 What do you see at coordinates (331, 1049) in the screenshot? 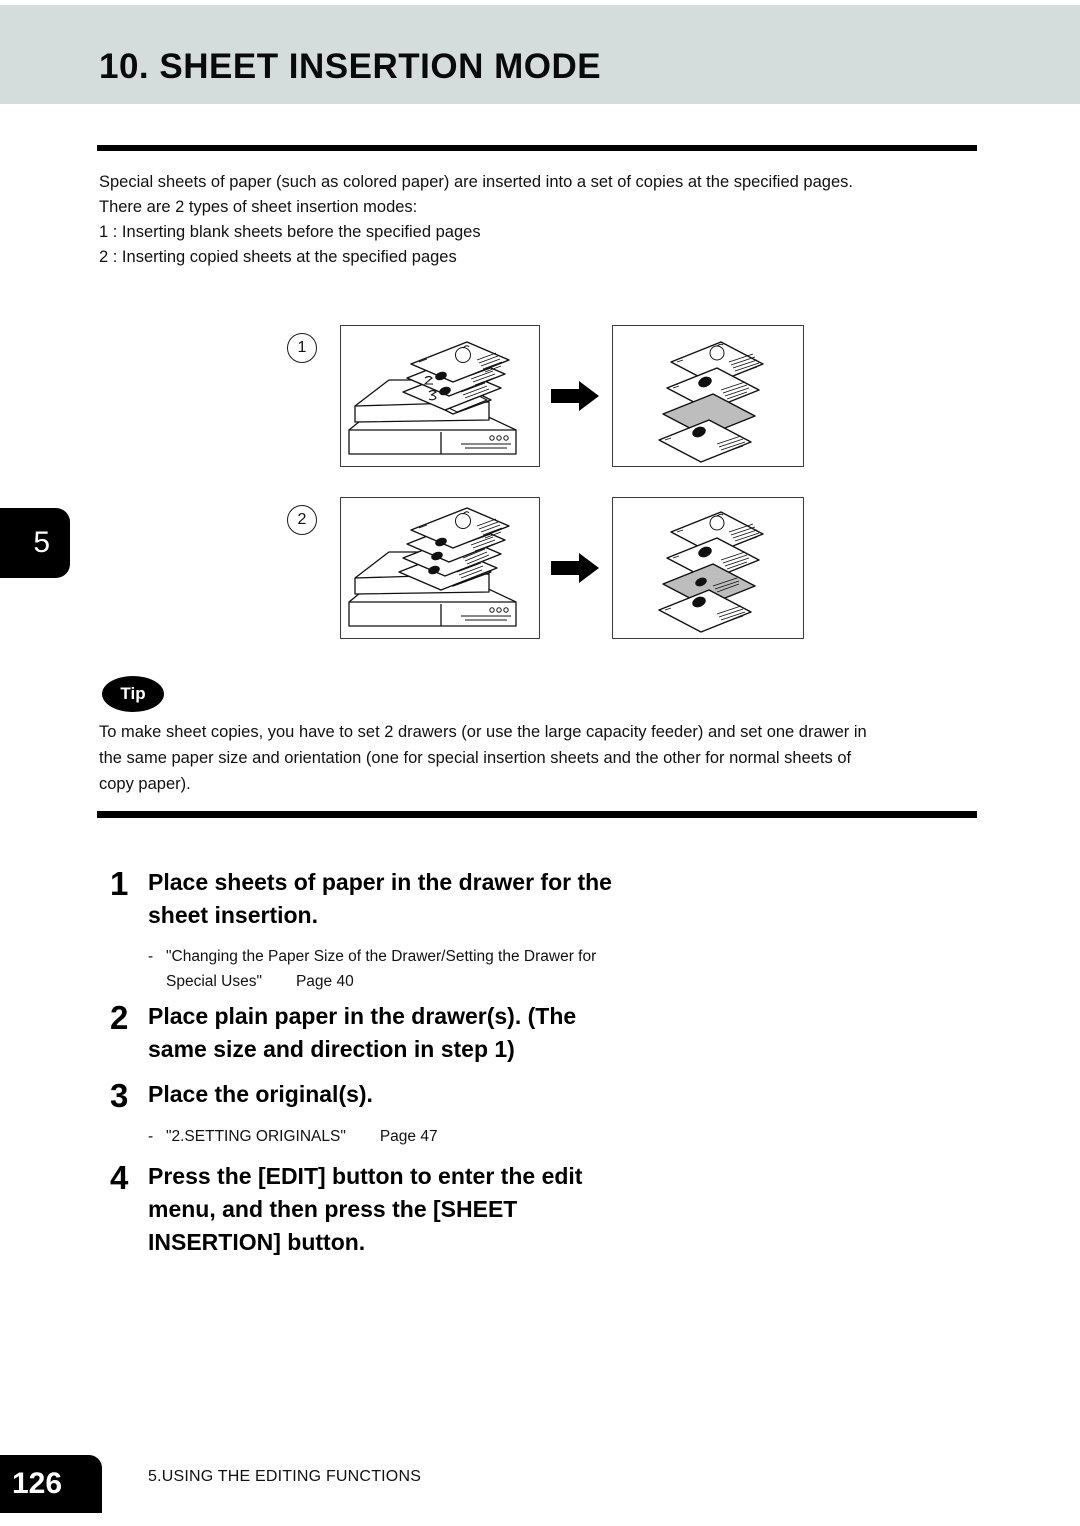
I see `step-2-line-2: same size and direction in step 1)` at bounding box center [331, 1049].